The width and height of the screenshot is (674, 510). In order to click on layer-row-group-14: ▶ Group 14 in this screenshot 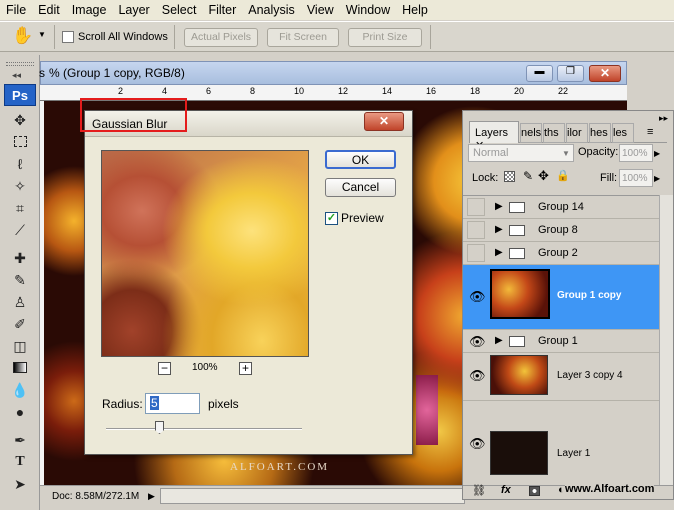, I will do `click(561, 207)`.